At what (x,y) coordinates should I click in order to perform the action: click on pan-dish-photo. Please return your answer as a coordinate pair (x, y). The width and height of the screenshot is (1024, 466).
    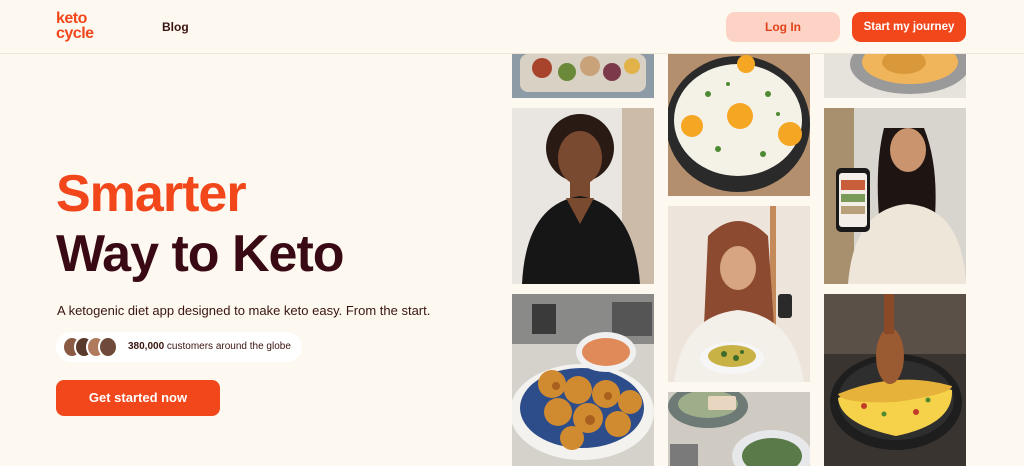
    Looking at the image, I should click on (895, 76).